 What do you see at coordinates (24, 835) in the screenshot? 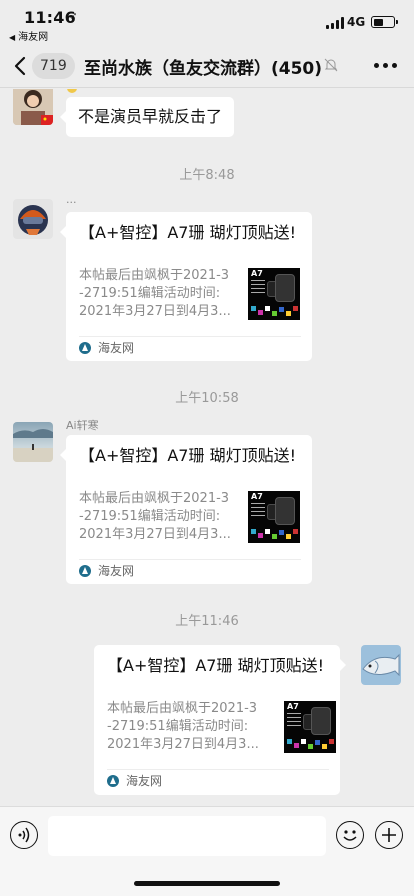
I see `voice-icon` at bounding box center [24, 835].